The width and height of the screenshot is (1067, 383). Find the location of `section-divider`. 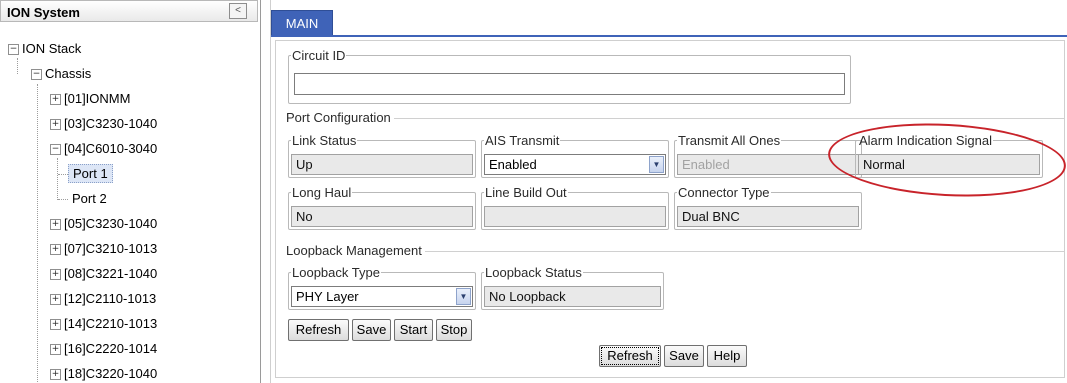

section-divider is located at coordinates (675, 118).